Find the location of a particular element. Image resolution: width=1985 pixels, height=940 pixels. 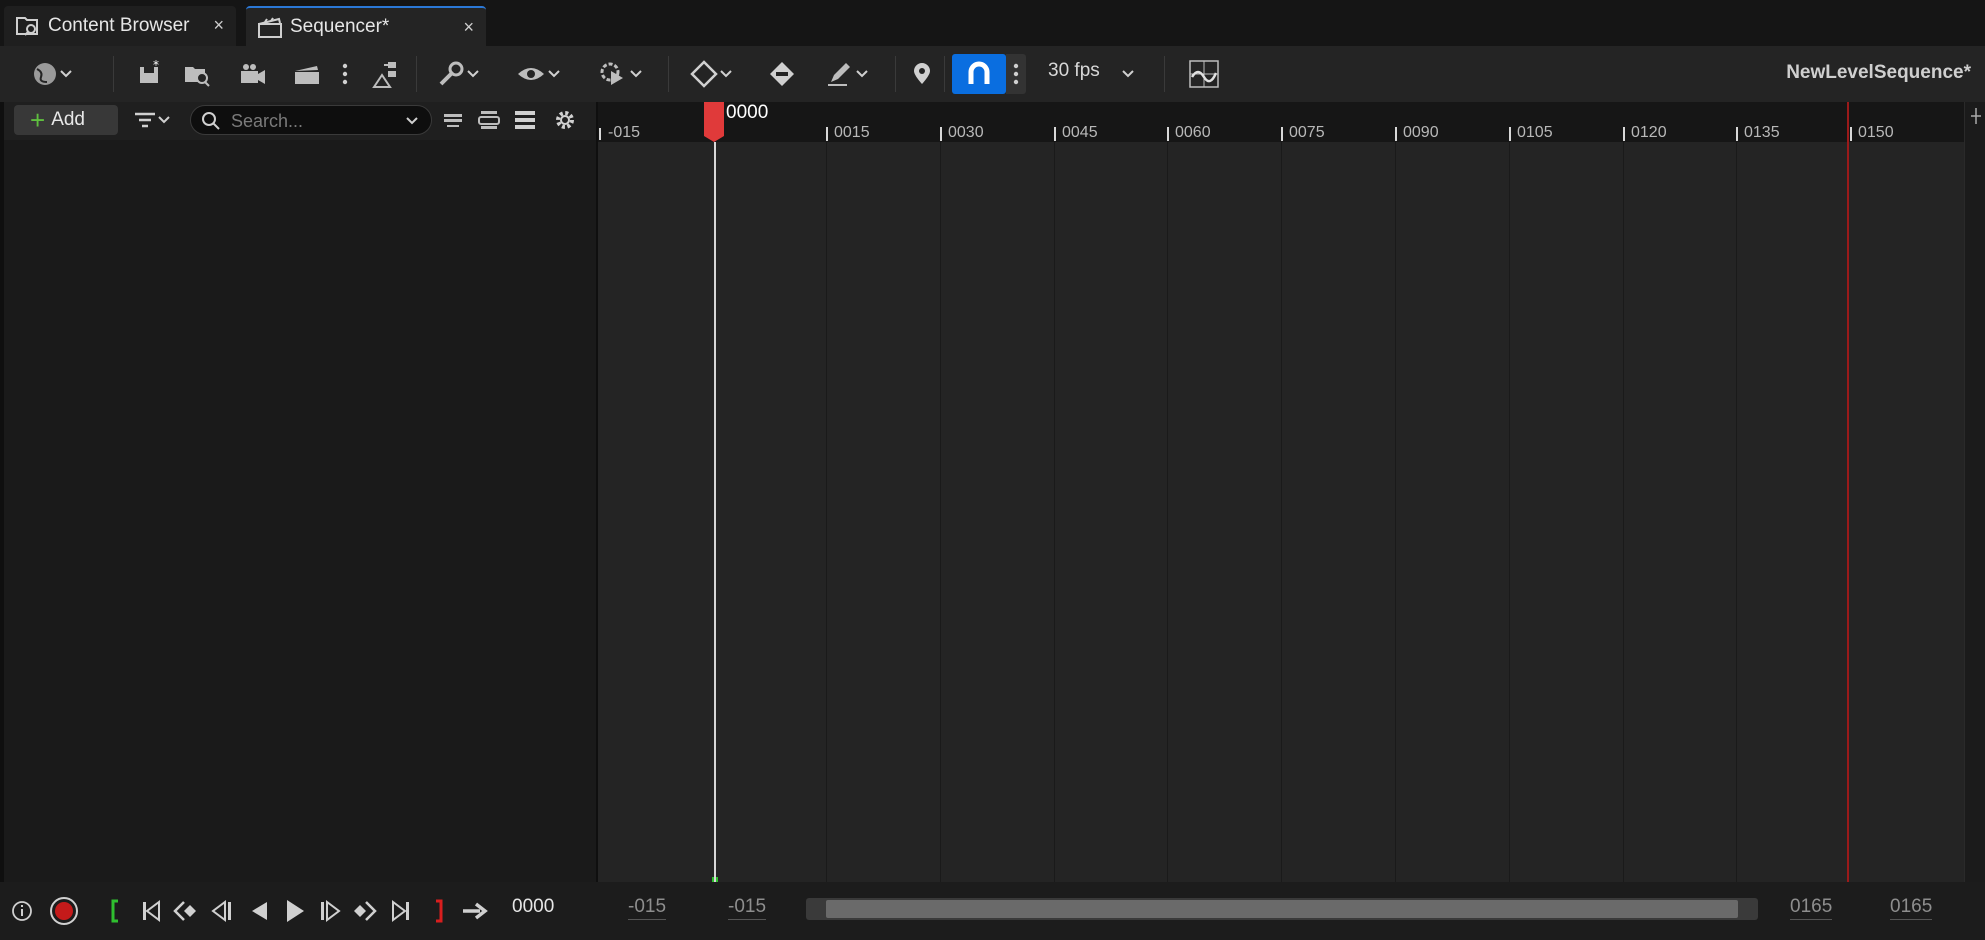

snap-toggle-button is located at coordinates (979, 74).